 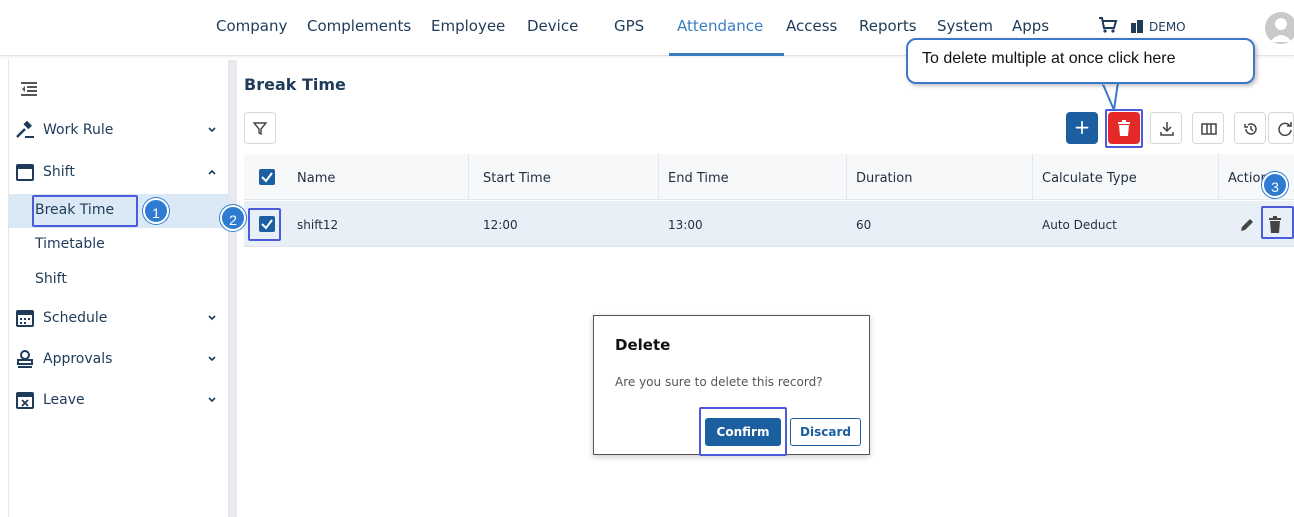 What do you see at coordinates (51, 279) in the screenshot?
I see `sidebar-item-label: Shift` at bounding box center [51, 279].